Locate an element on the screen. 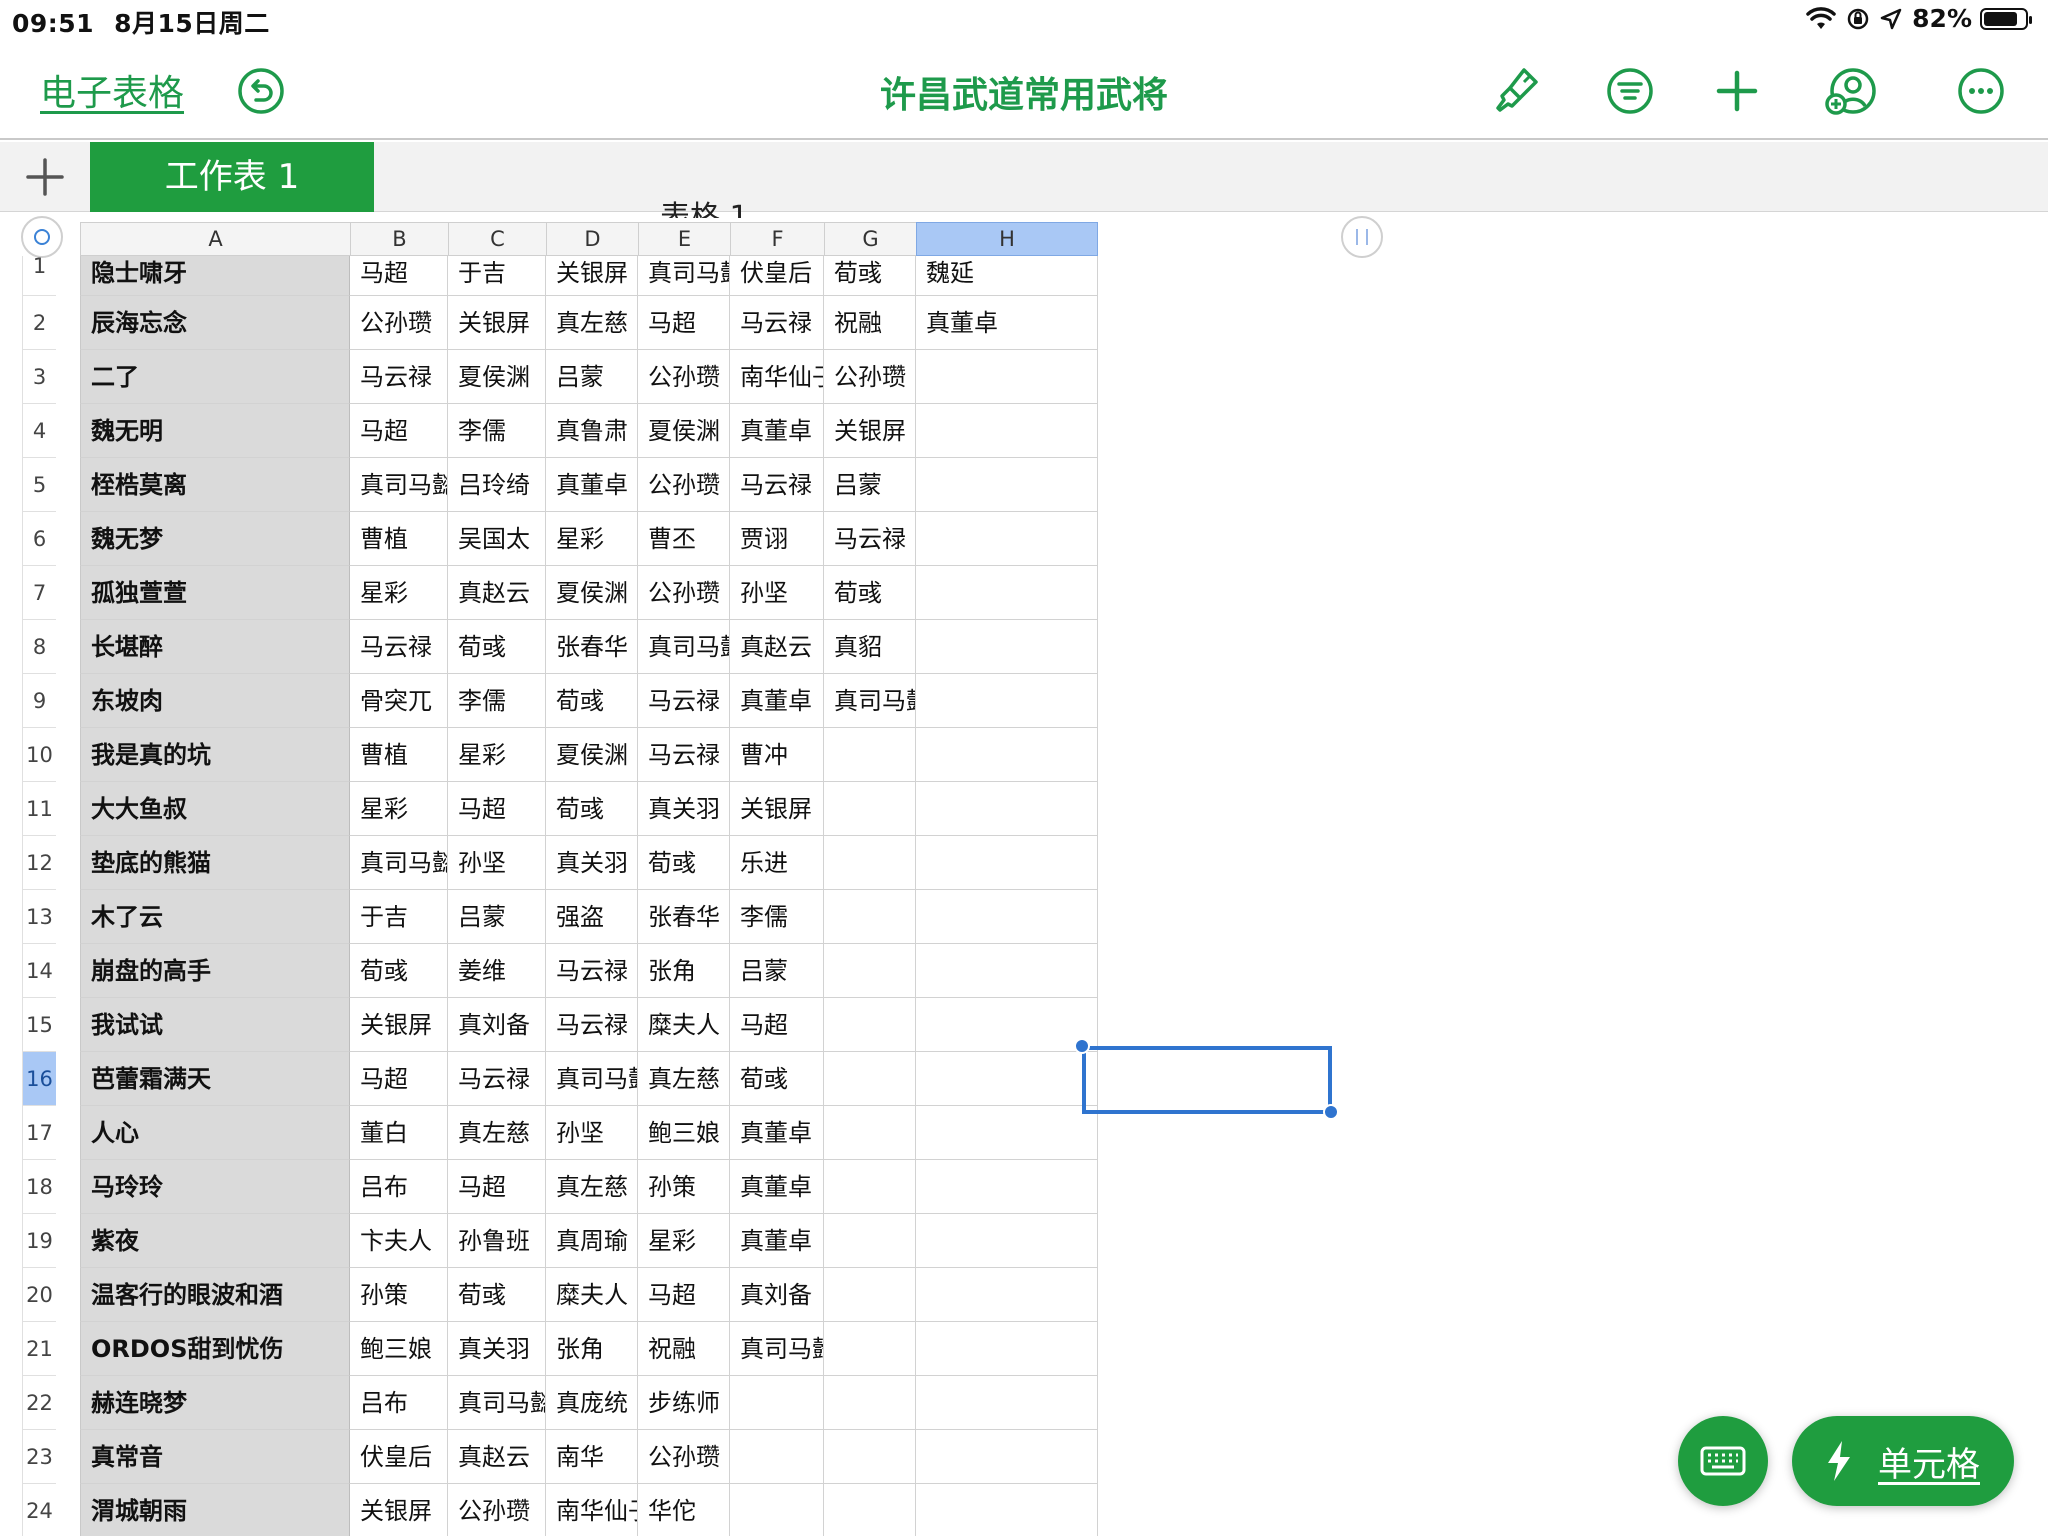 This screenshot has height=1536, width=2048. cell-h12 is located at coordinates (1007, 863).